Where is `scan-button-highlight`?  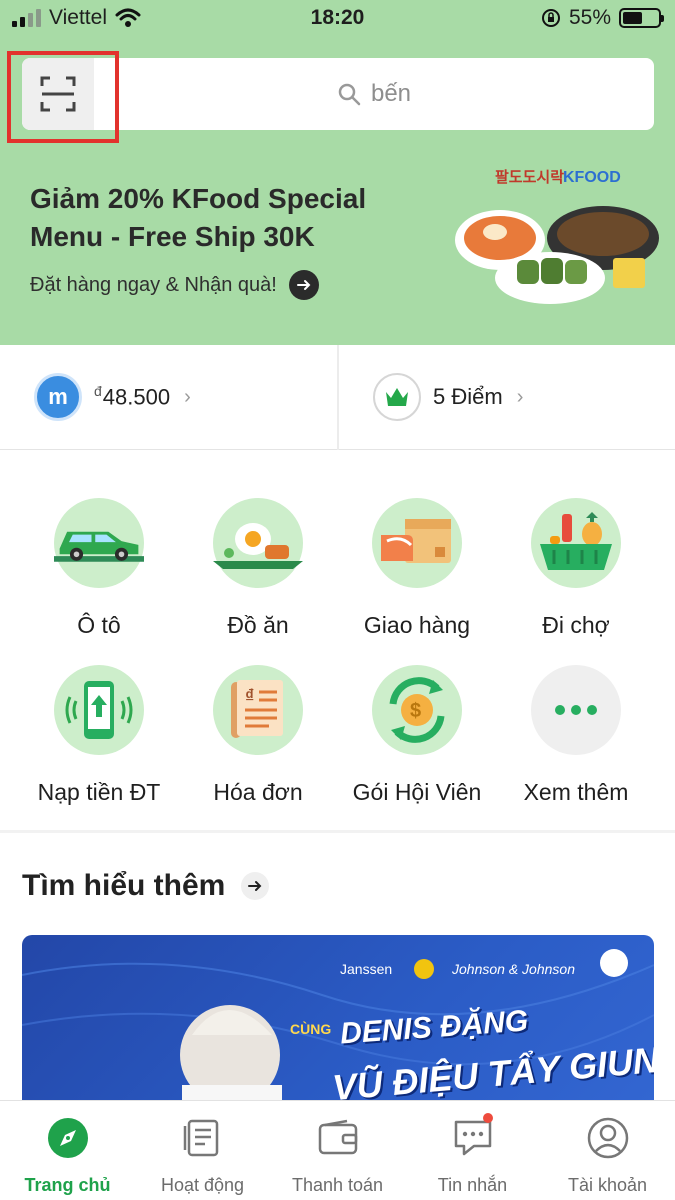 scan-button-highlight is located at coordinates (63, 97).